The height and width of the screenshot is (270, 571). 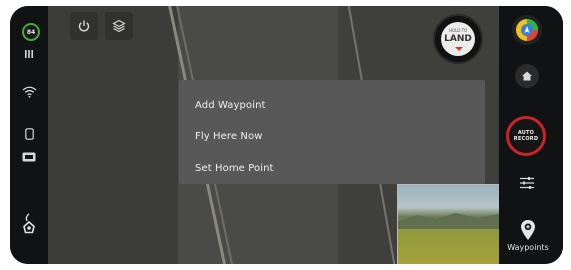 I want to click on battery-ring-icon: 84, so click(x=31, y=32).